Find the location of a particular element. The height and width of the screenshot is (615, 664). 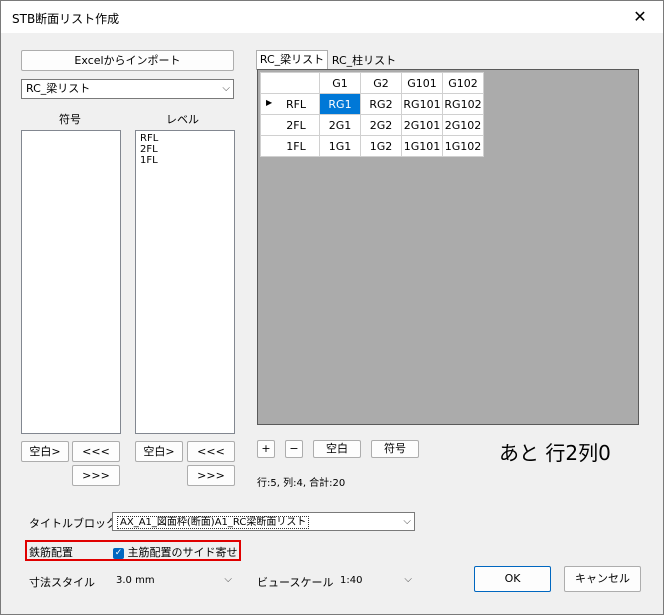

column-header: G102 is located at coordinates (463, 83).